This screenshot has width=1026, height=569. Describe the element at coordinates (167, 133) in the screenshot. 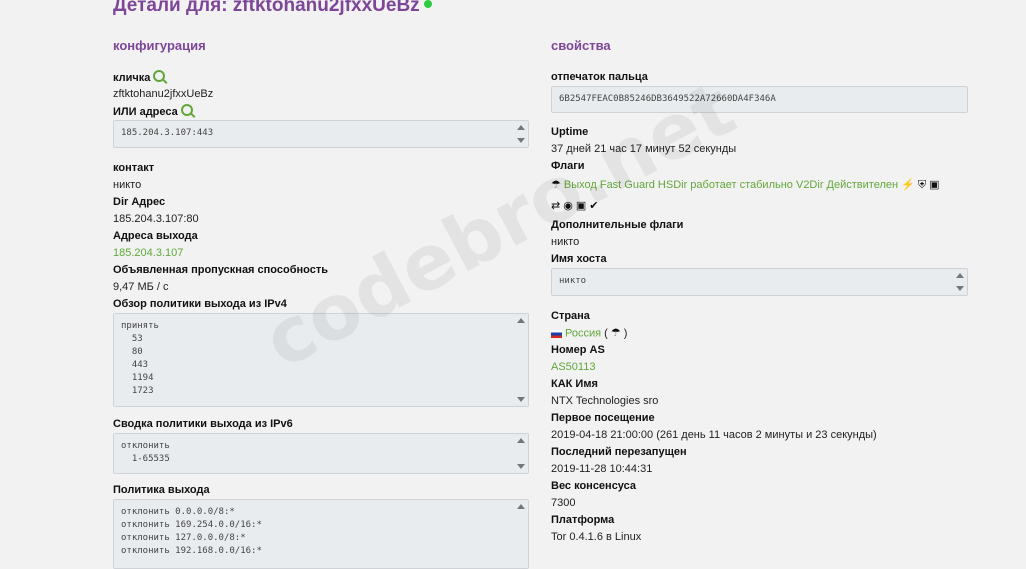

I see `or-address-text: 185.204.3.107:443` at that location.